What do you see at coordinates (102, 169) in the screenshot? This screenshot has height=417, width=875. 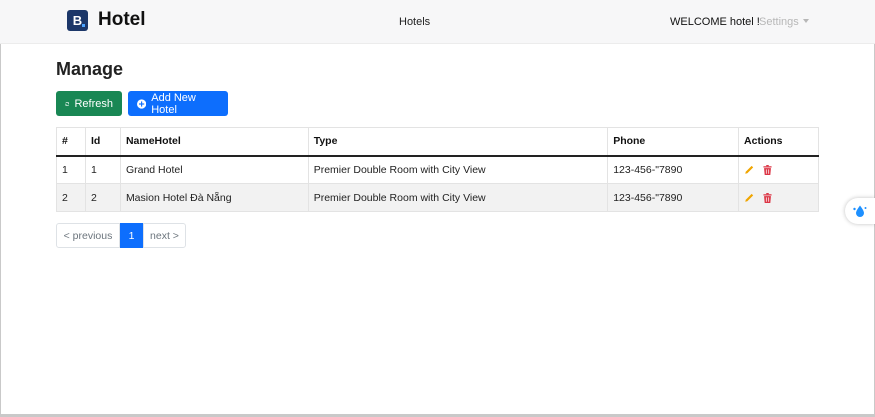 I see `cell-id: 1` at bounding box center [102, 169].